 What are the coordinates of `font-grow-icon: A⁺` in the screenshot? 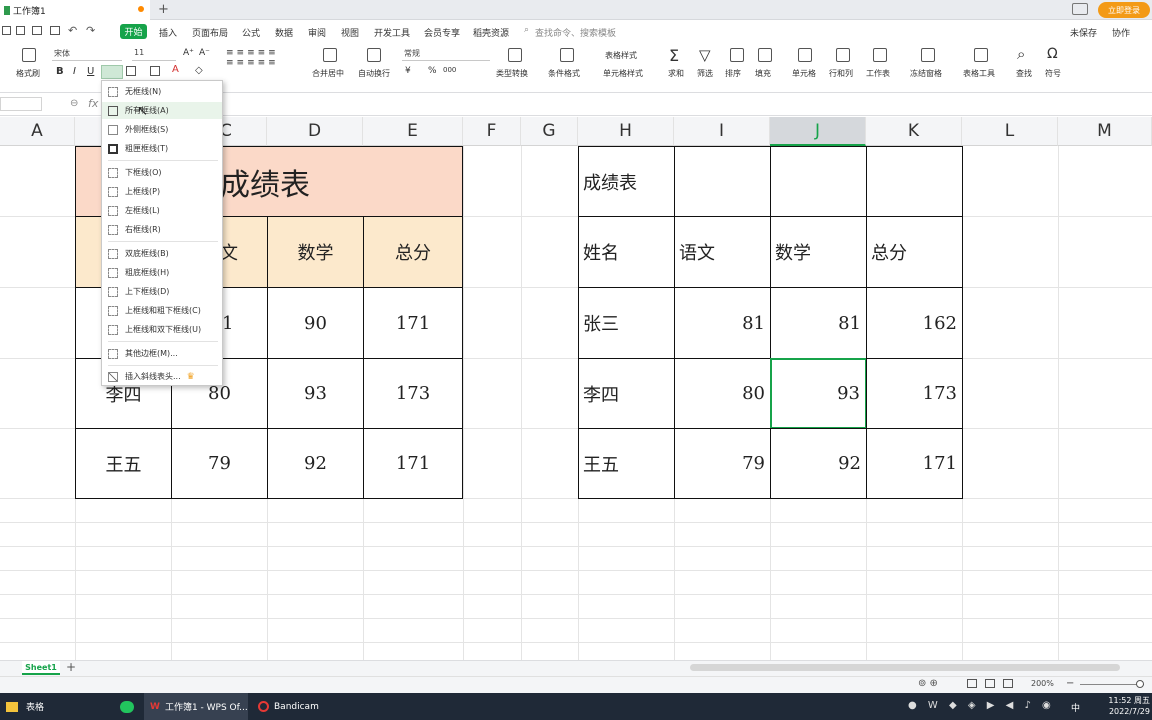 It's located at (188, 53).